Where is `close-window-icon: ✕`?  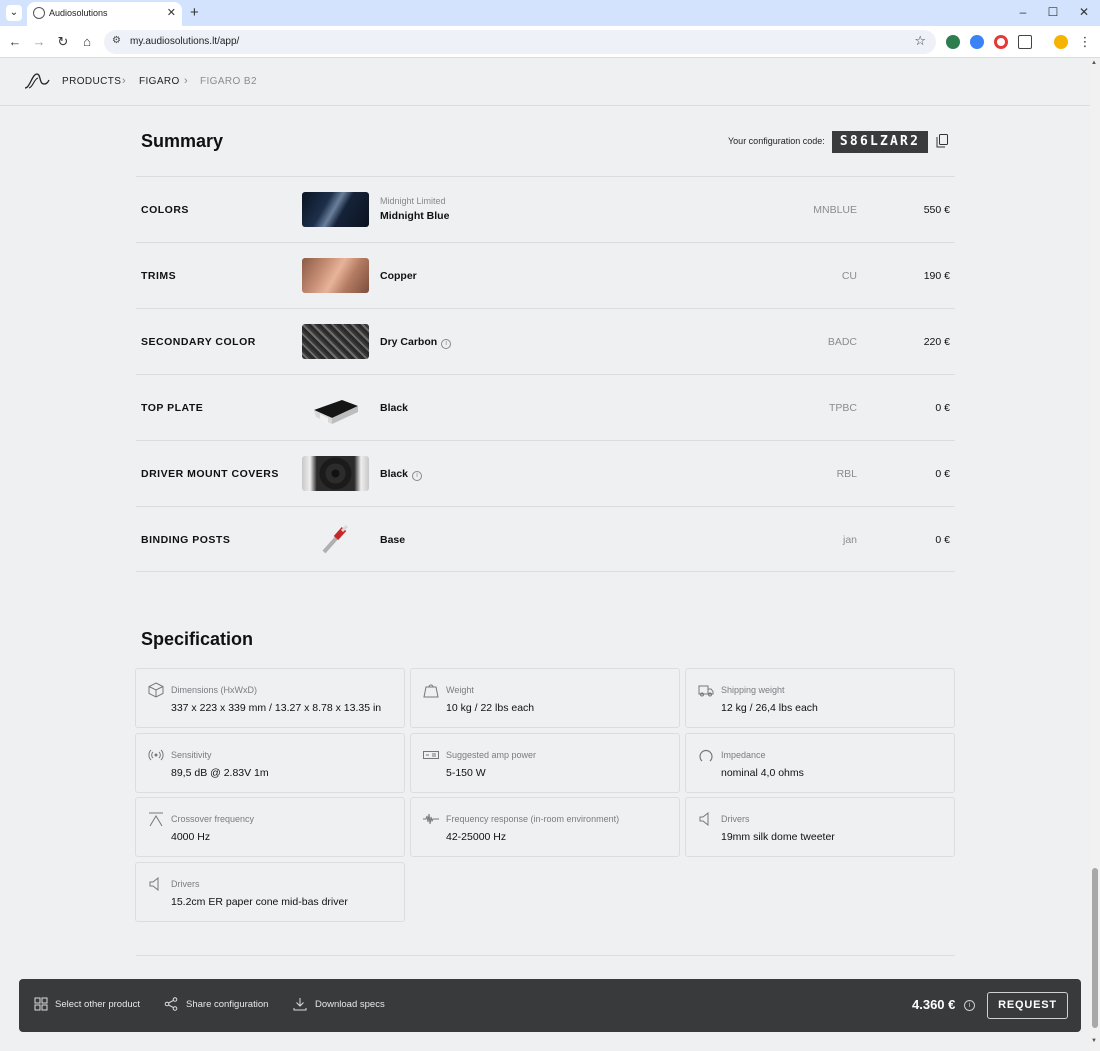
close-window-icon: ✕ is located at coordinates (1084, 12).